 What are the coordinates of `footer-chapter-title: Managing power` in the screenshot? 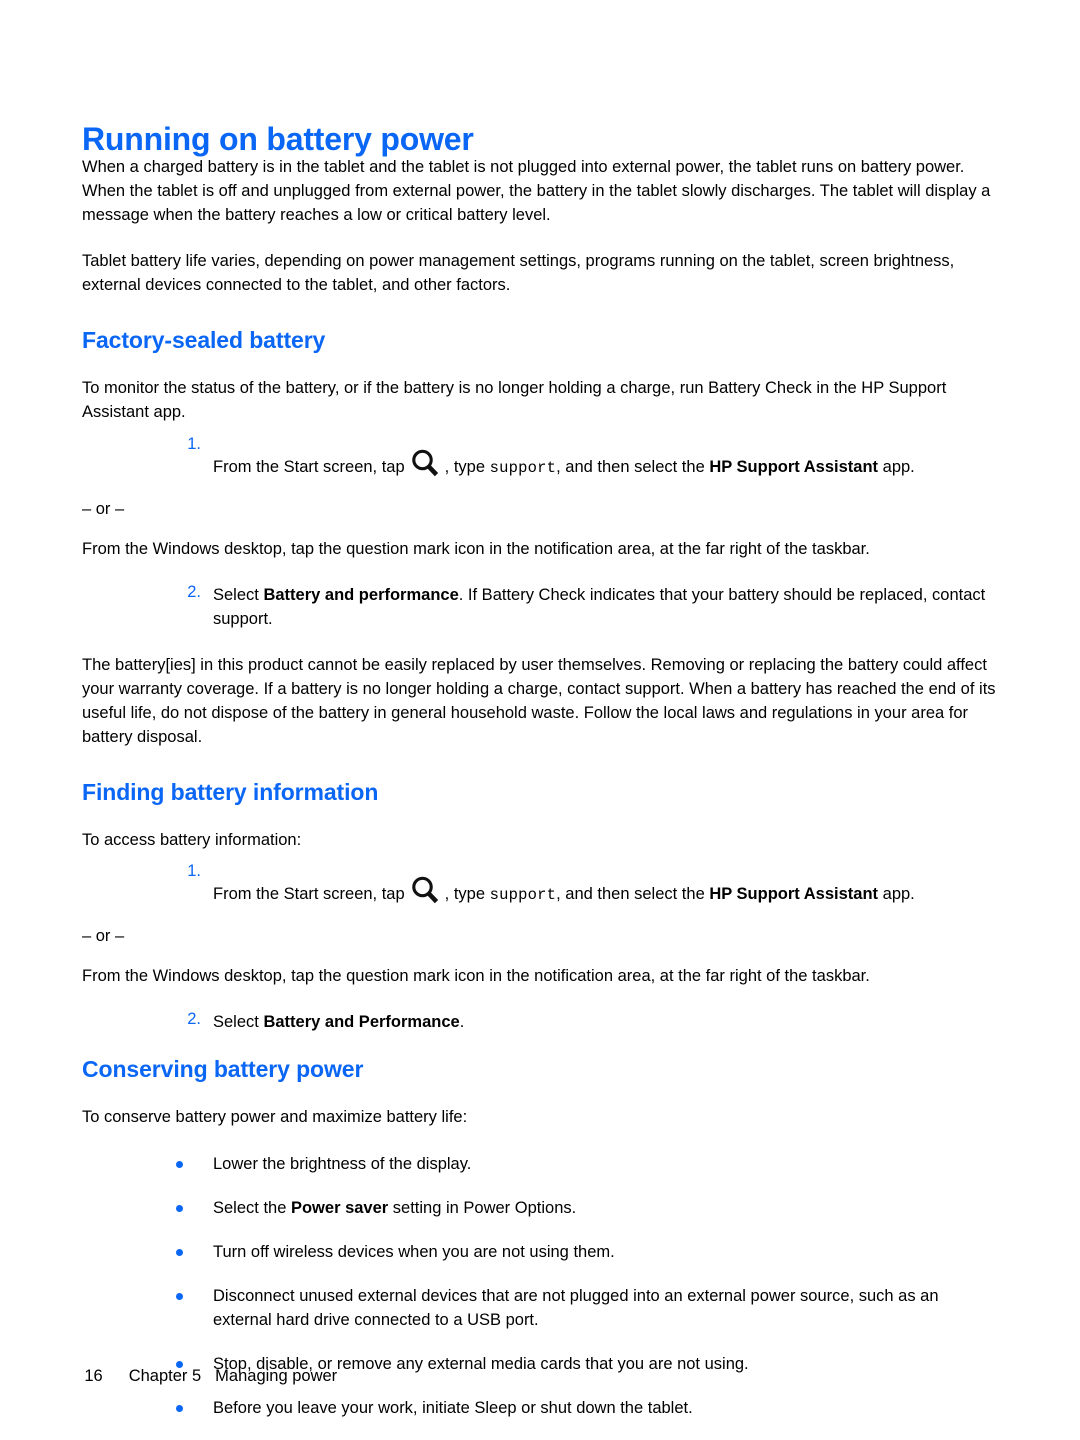 It's located at (276, 1376).